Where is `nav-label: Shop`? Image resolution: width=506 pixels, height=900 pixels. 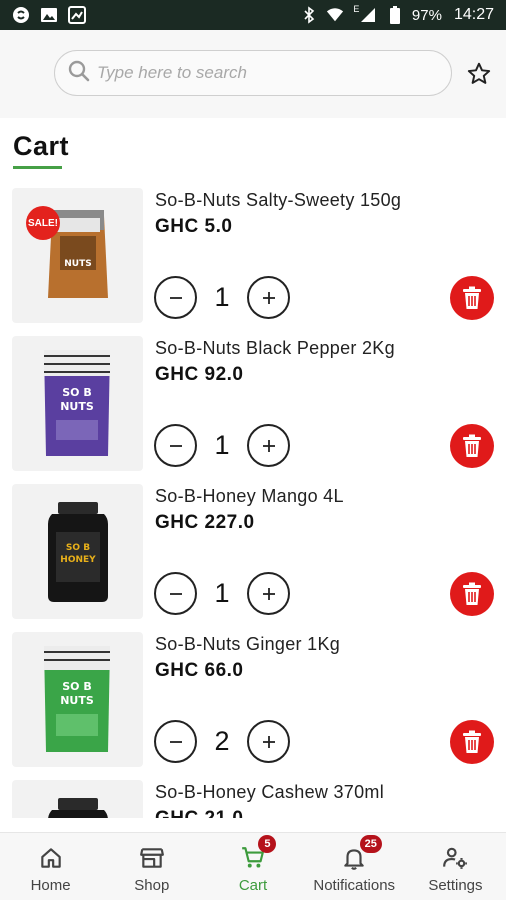
nav-label: Shop is located at coordinates (152, 885).